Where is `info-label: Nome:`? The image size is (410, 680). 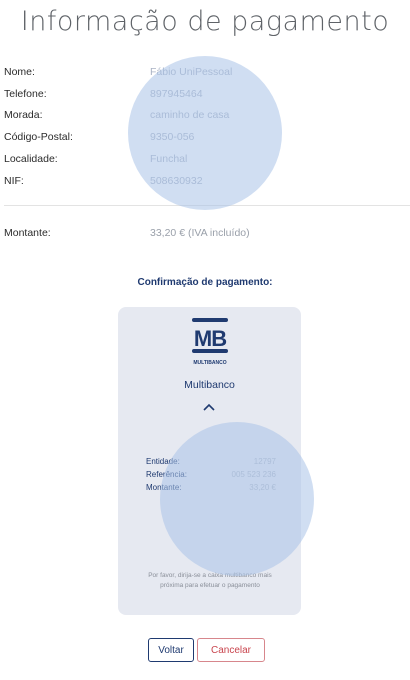 info-label: Nome: is located at coordinates (19, 72).